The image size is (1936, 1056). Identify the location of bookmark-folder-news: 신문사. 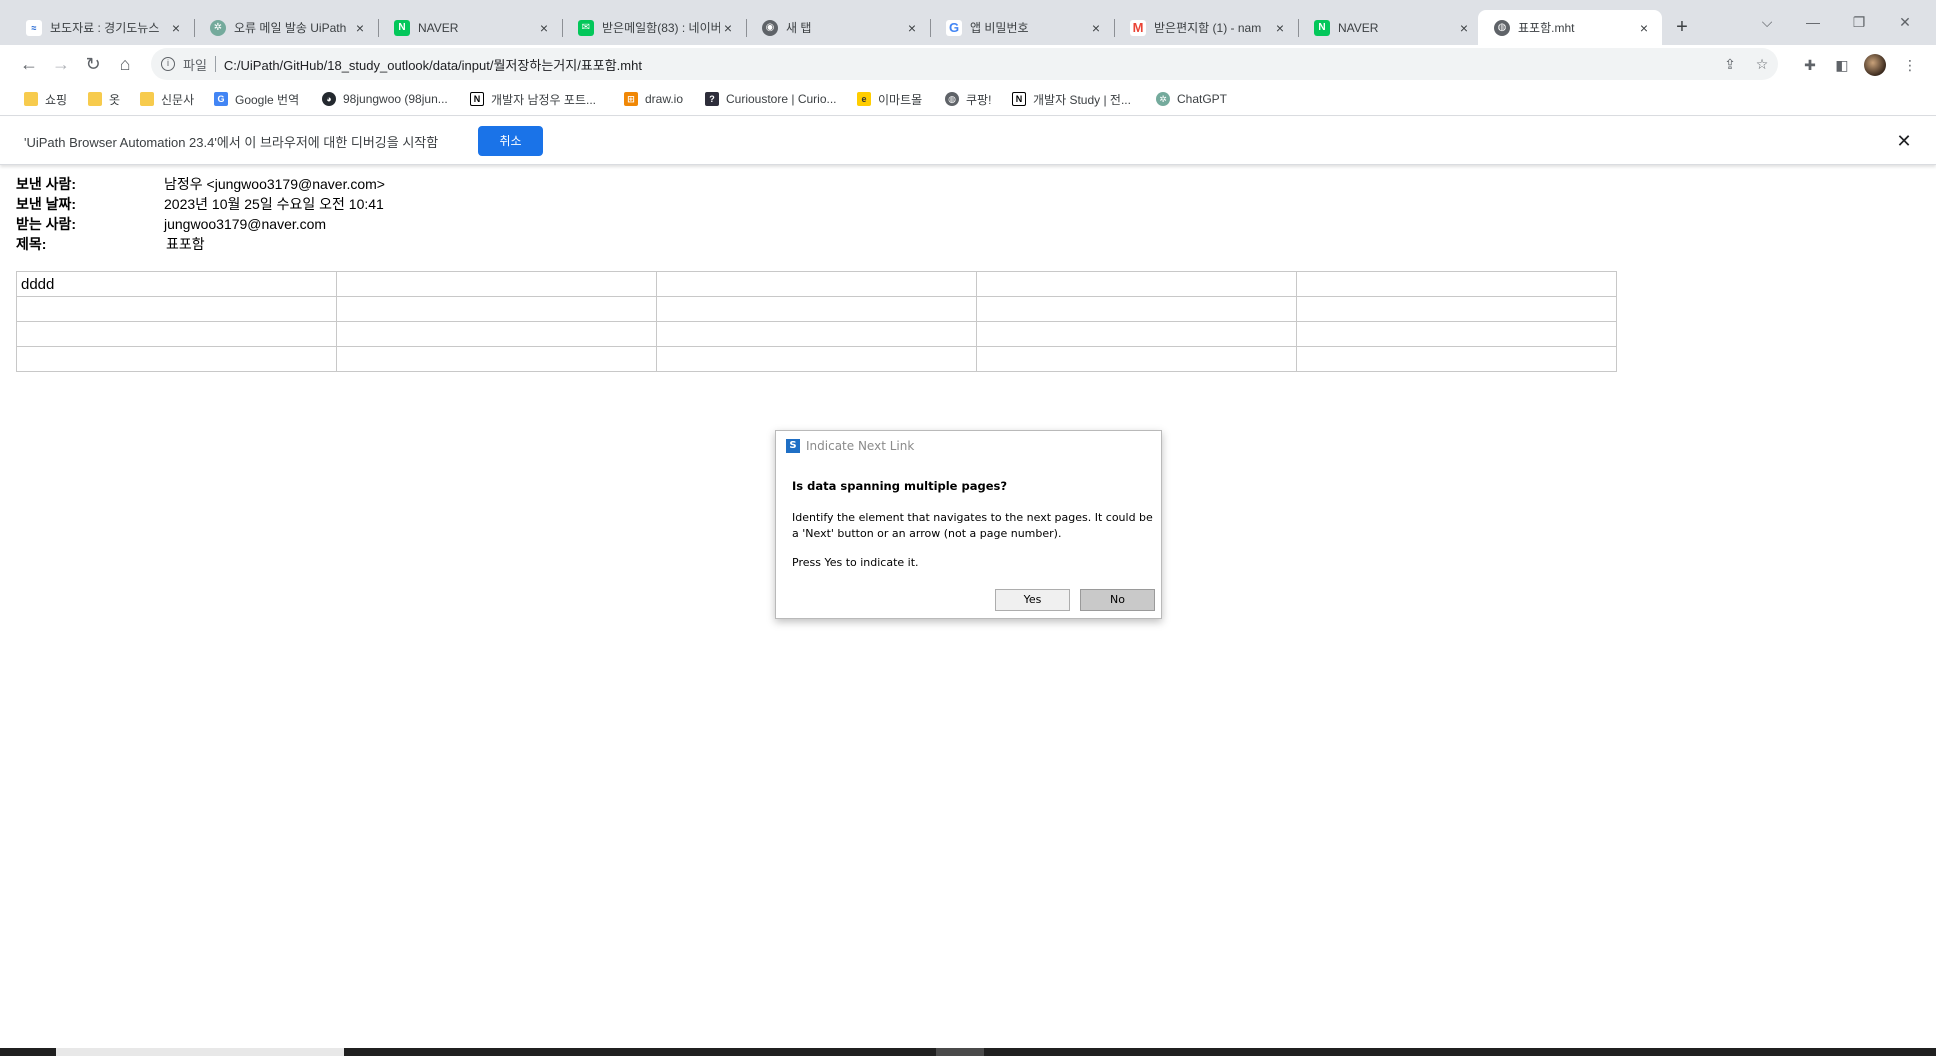
(167, 99).